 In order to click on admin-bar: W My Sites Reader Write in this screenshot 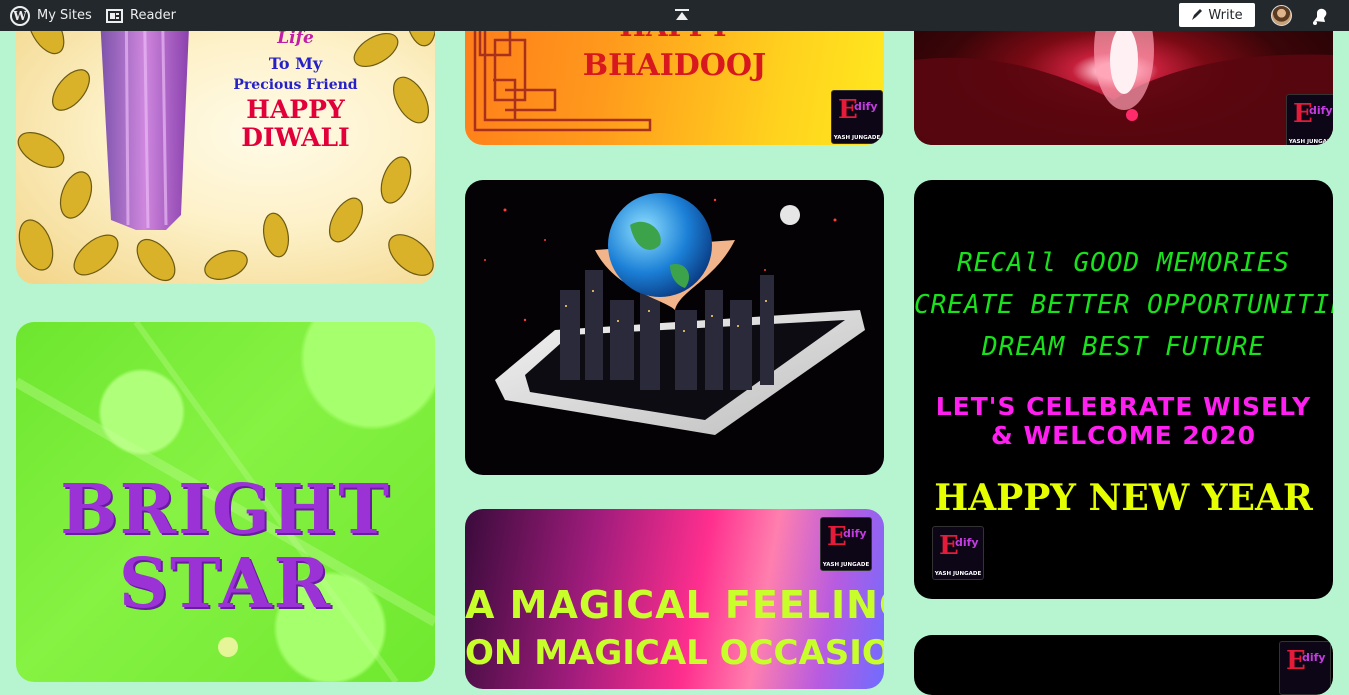, I will do `click(674, 15)`.